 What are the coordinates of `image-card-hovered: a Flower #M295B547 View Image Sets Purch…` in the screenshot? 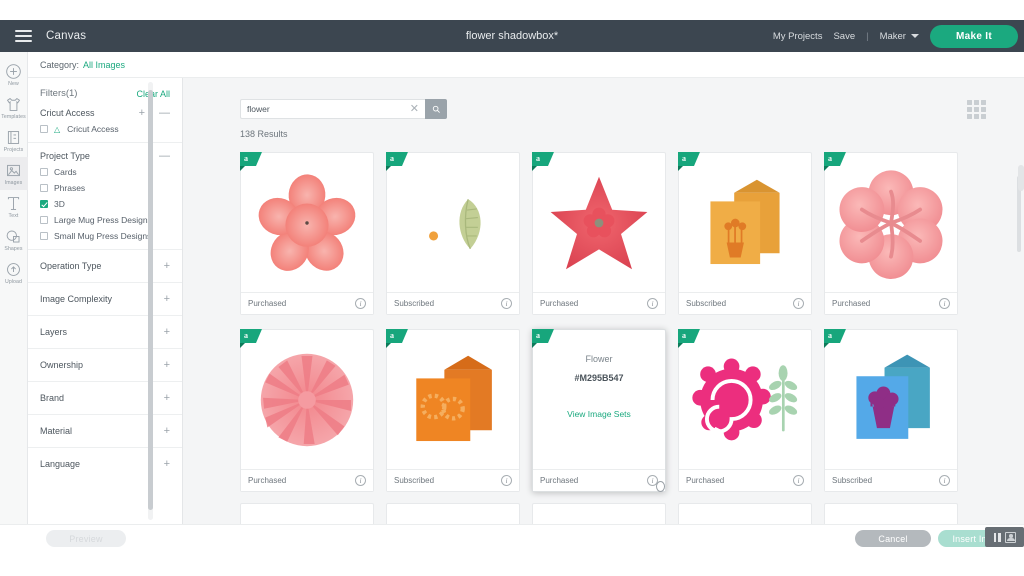 It's located at (599, 410).